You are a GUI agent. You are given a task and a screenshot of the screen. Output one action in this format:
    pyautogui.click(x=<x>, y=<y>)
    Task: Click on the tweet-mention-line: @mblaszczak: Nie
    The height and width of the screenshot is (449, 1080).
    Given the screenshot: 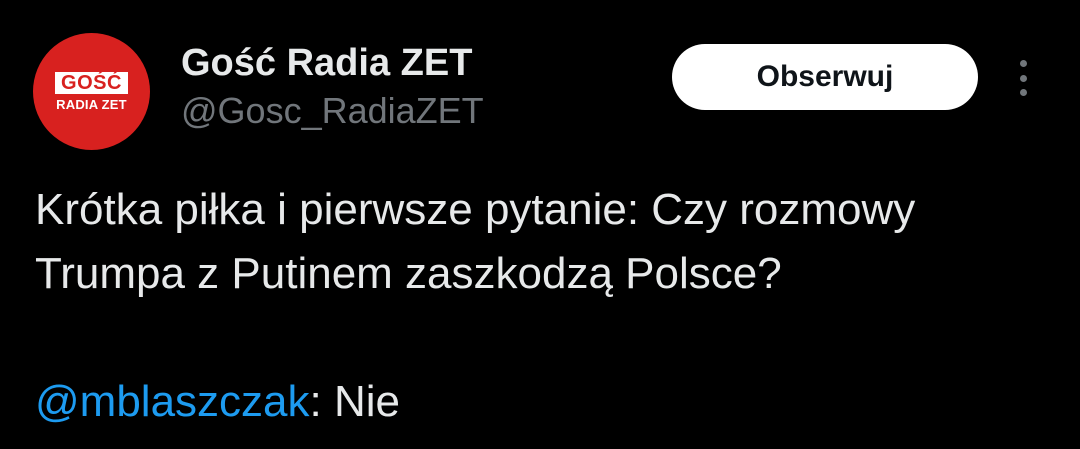 What is the action you would take?
    pyautogui.click(x=217, y=402)
    